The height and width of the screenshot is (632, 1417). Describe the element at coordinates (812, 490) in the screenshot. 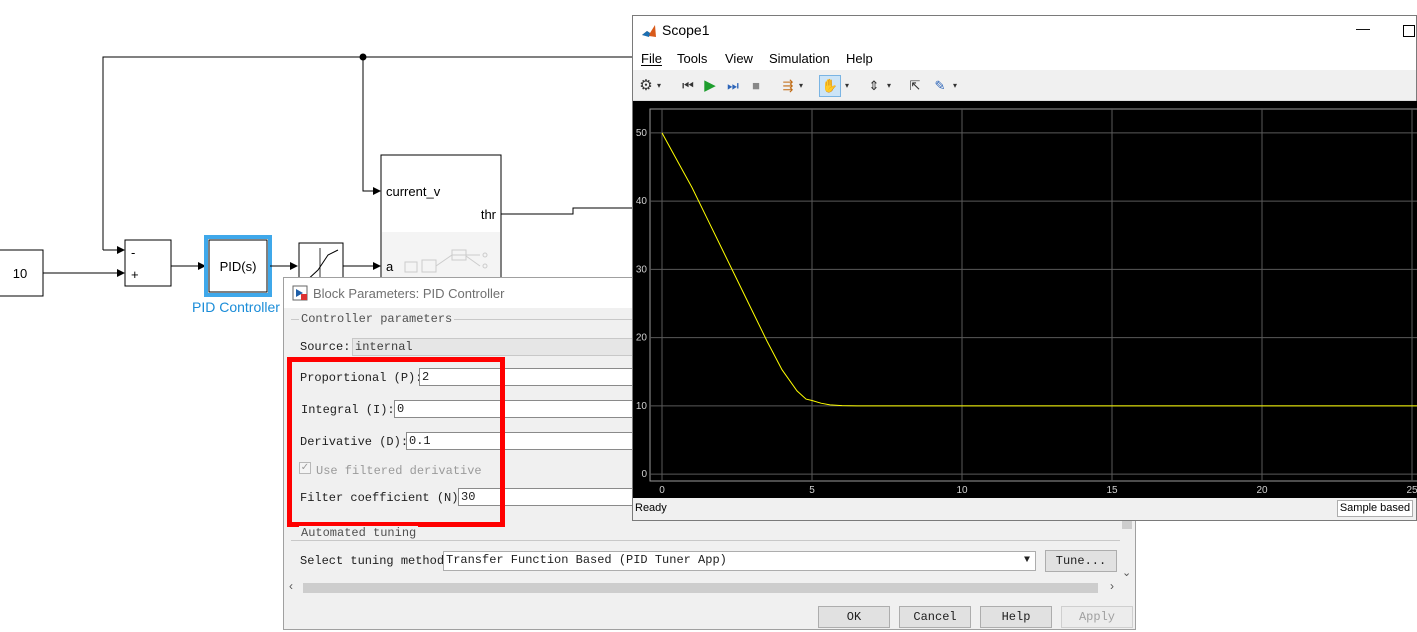

I see `x-tick-label: 5` at that location.